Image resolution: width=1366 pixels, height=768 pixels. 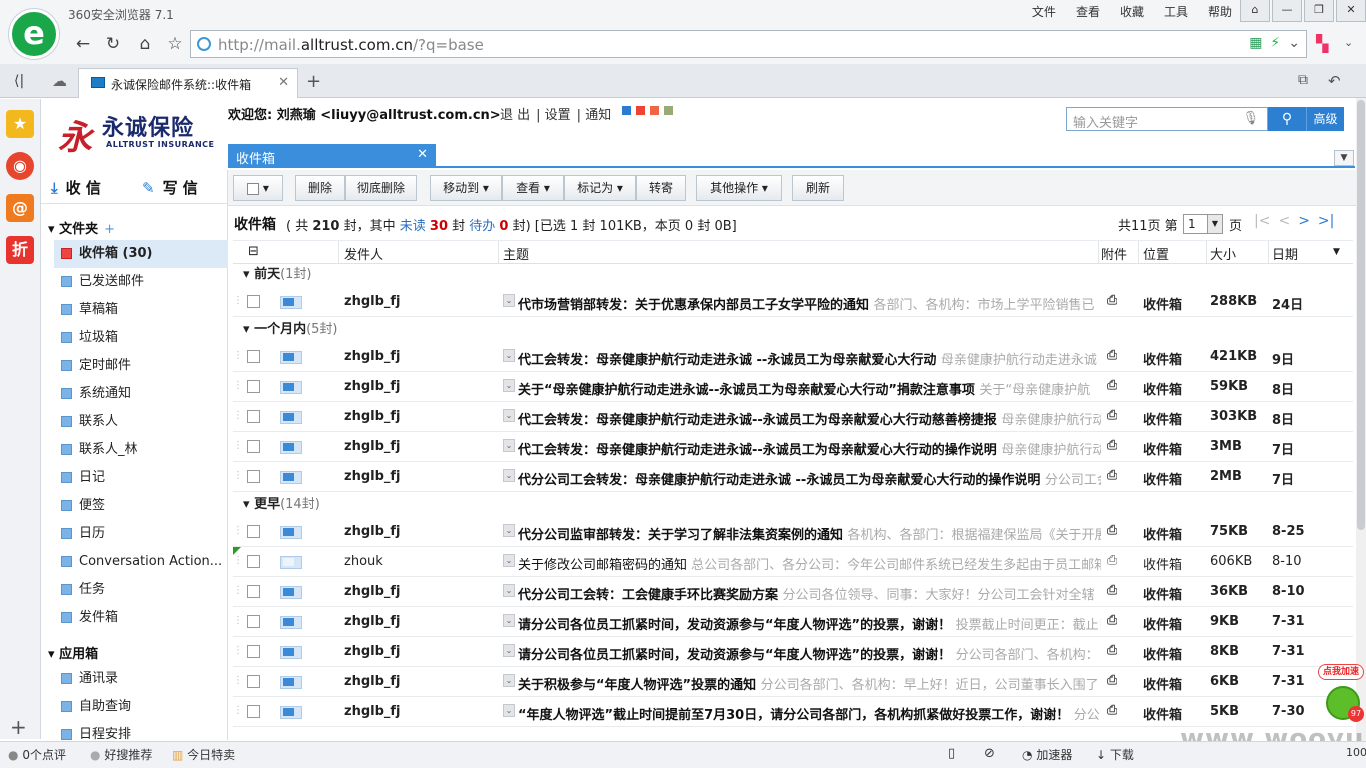 What do you see at coordinates (19, 81) in the screenshot?
I see `sidebar-toggle-icon: ⟨|` at bounding box center [19, 81].